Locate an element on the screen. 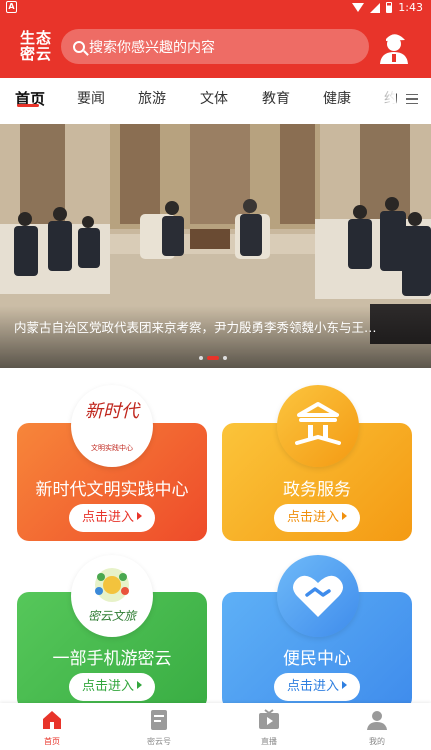 The height and width of the screenshot is (750, 431). active-tab-indicator is located at coordinates (28, 105).